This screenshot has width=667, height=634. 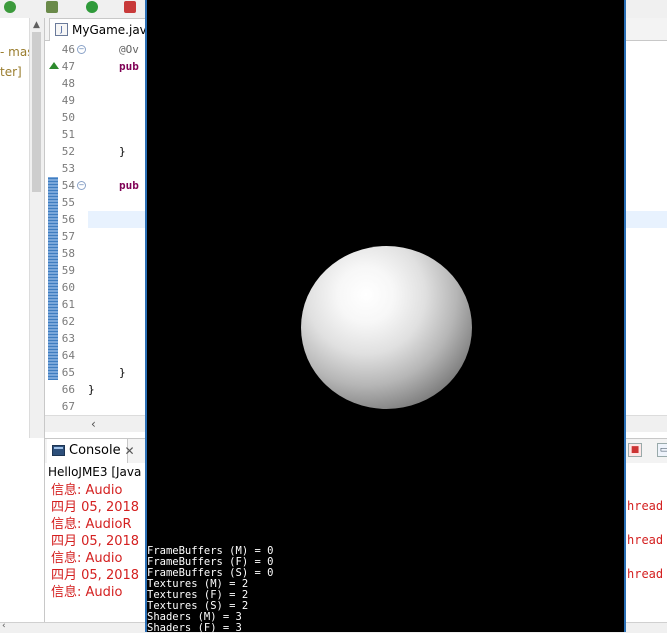 I want to click on rendered-sphere, so click(x=386, y=327).